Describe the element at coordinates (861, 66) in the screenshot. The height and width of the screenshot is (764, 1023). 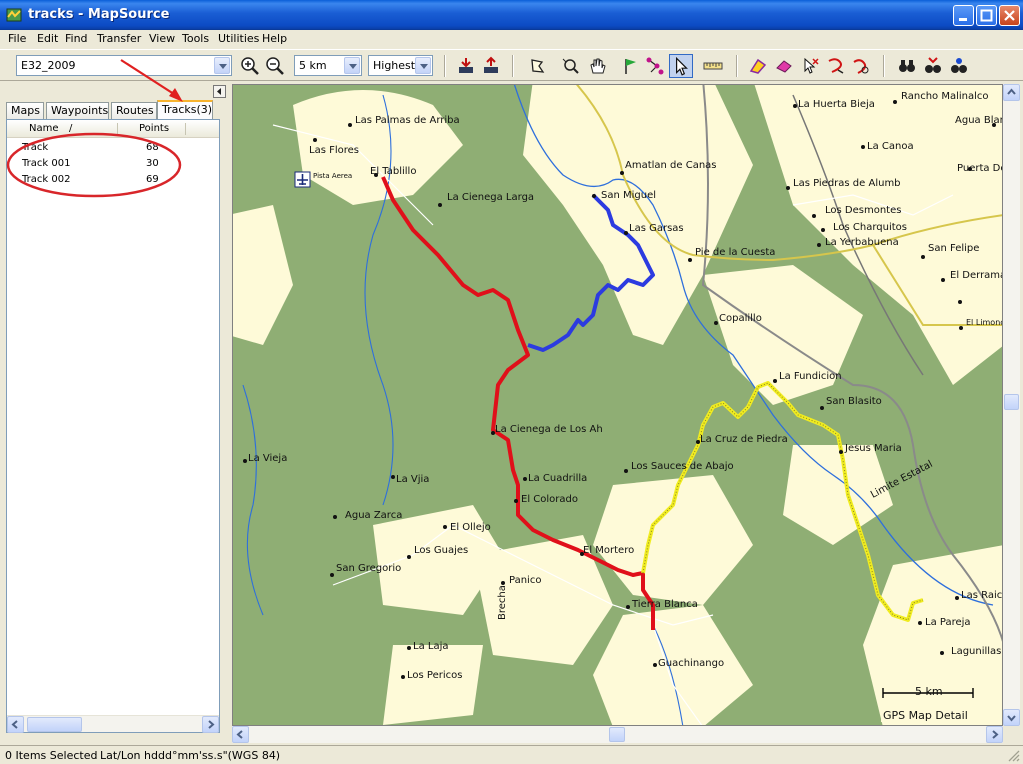
I see `track-divide-icon` at that location.